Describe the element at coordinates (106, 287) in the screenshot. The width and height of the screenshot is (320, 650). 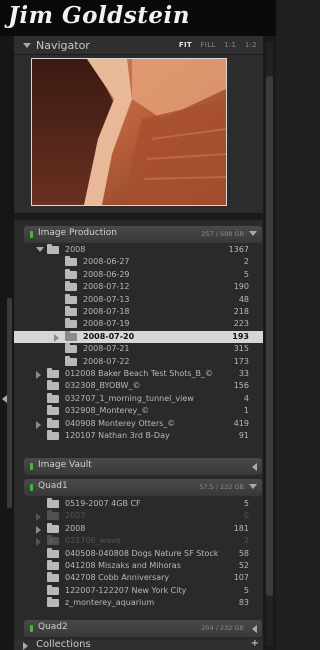
I see `folder-label: 2008-07-12` at that location.